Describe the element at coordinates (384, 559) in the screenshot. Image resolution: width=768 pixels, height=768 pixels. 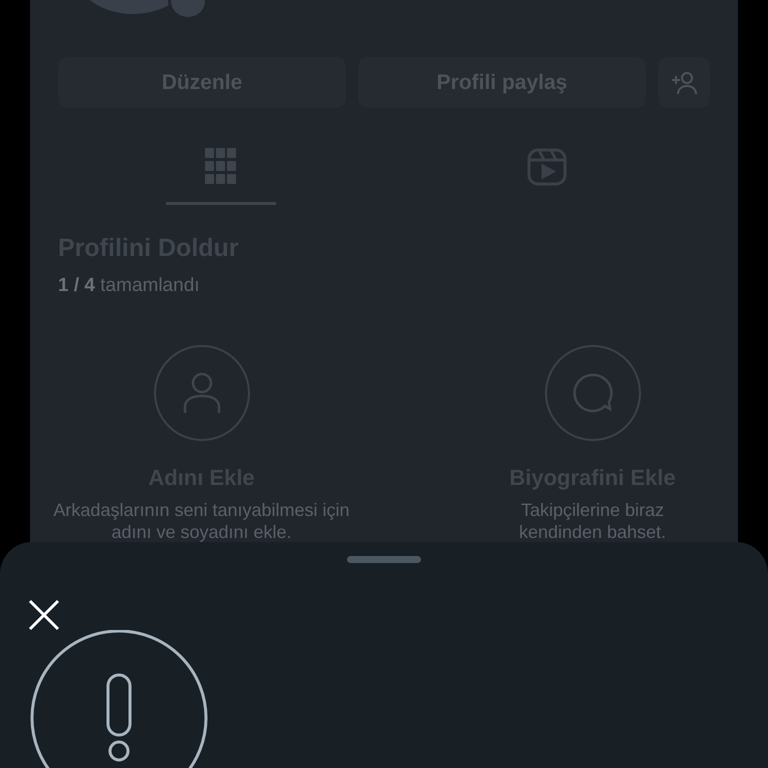
I see `drag-handle` at that location.